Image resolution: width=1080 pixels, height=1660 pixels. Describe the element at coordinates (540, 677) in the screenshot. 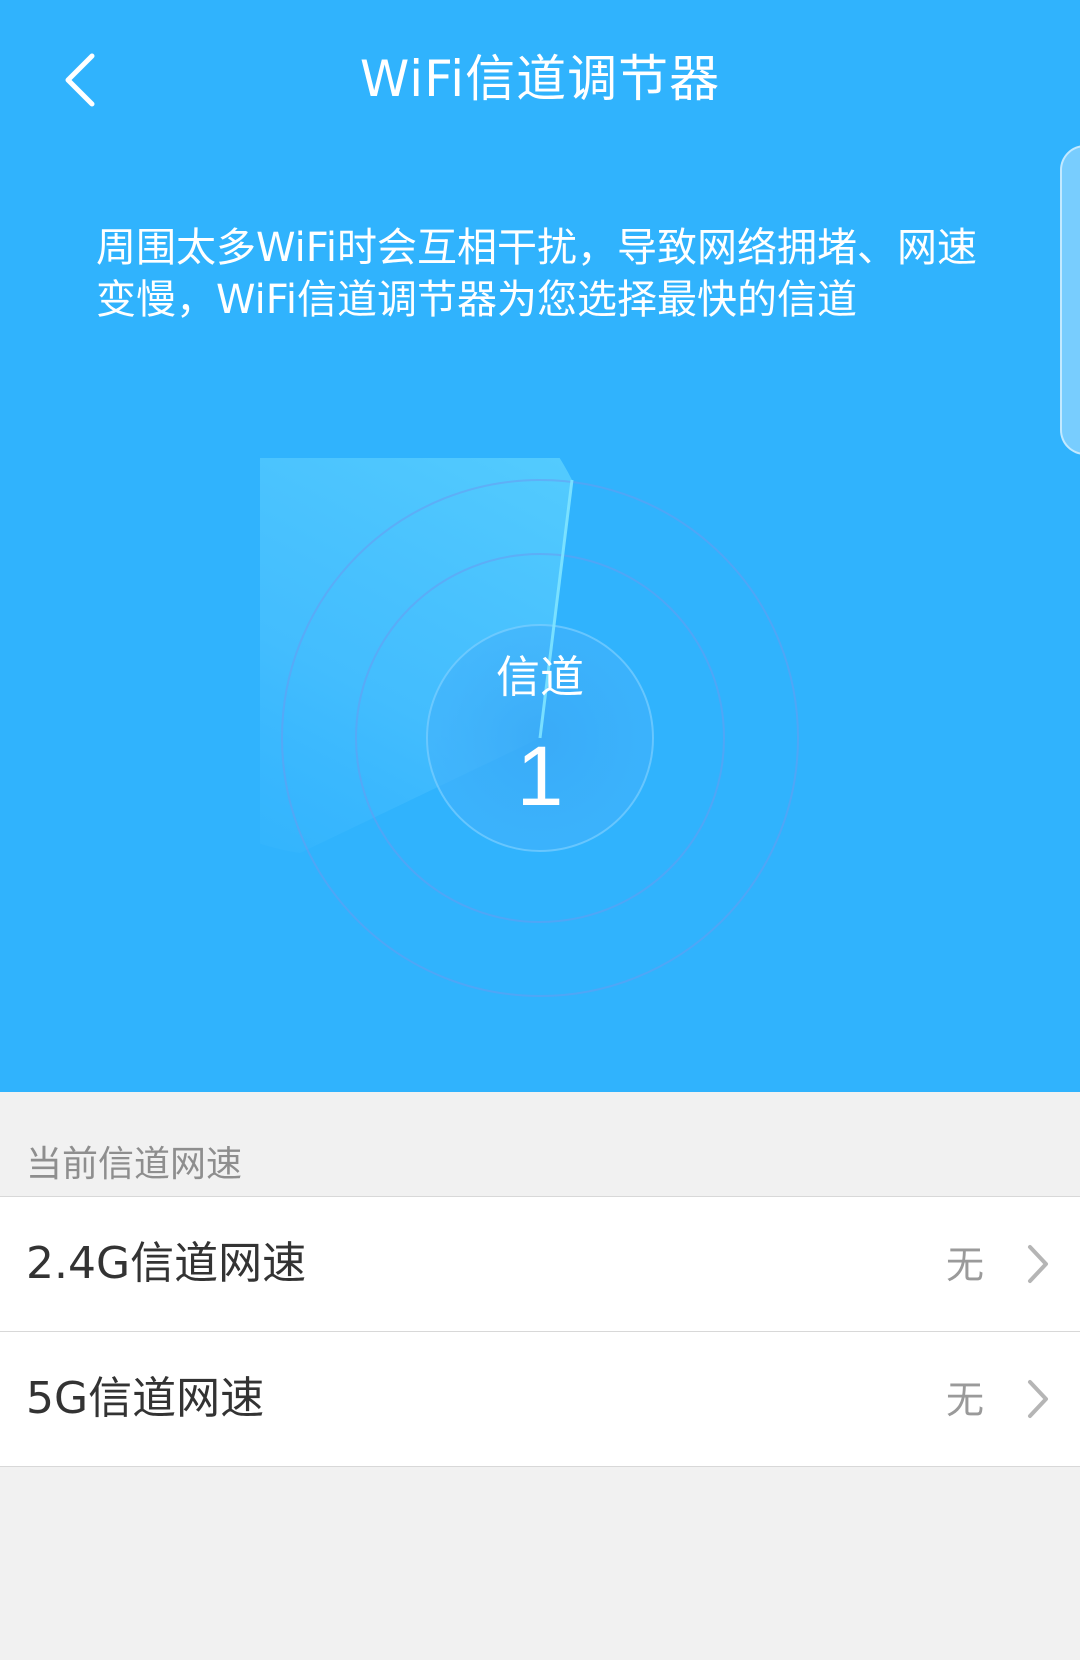

I see `channel-label: 信道` at that location.